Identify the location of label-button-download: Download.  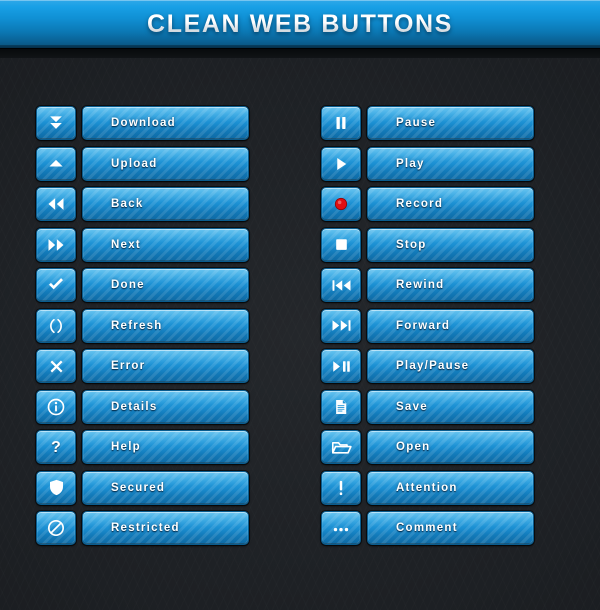
(165, 123).